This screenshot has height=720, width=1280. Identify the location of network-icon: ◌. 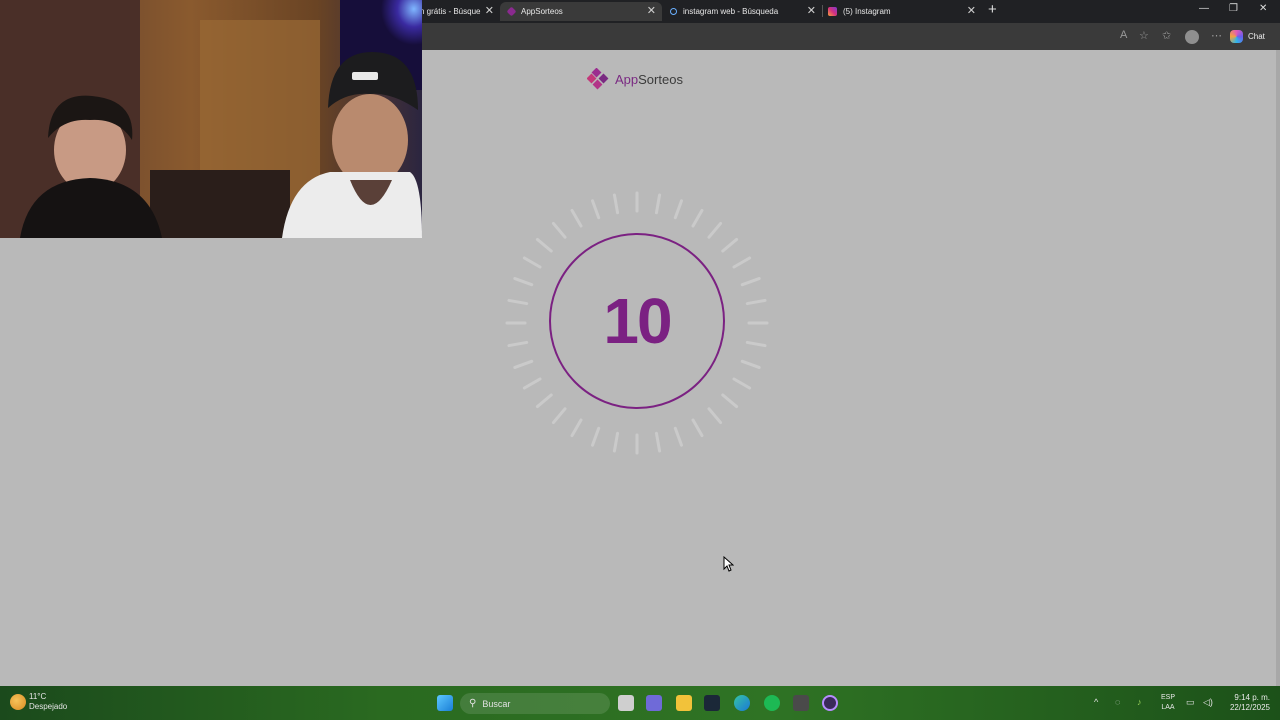
(1117, 702).